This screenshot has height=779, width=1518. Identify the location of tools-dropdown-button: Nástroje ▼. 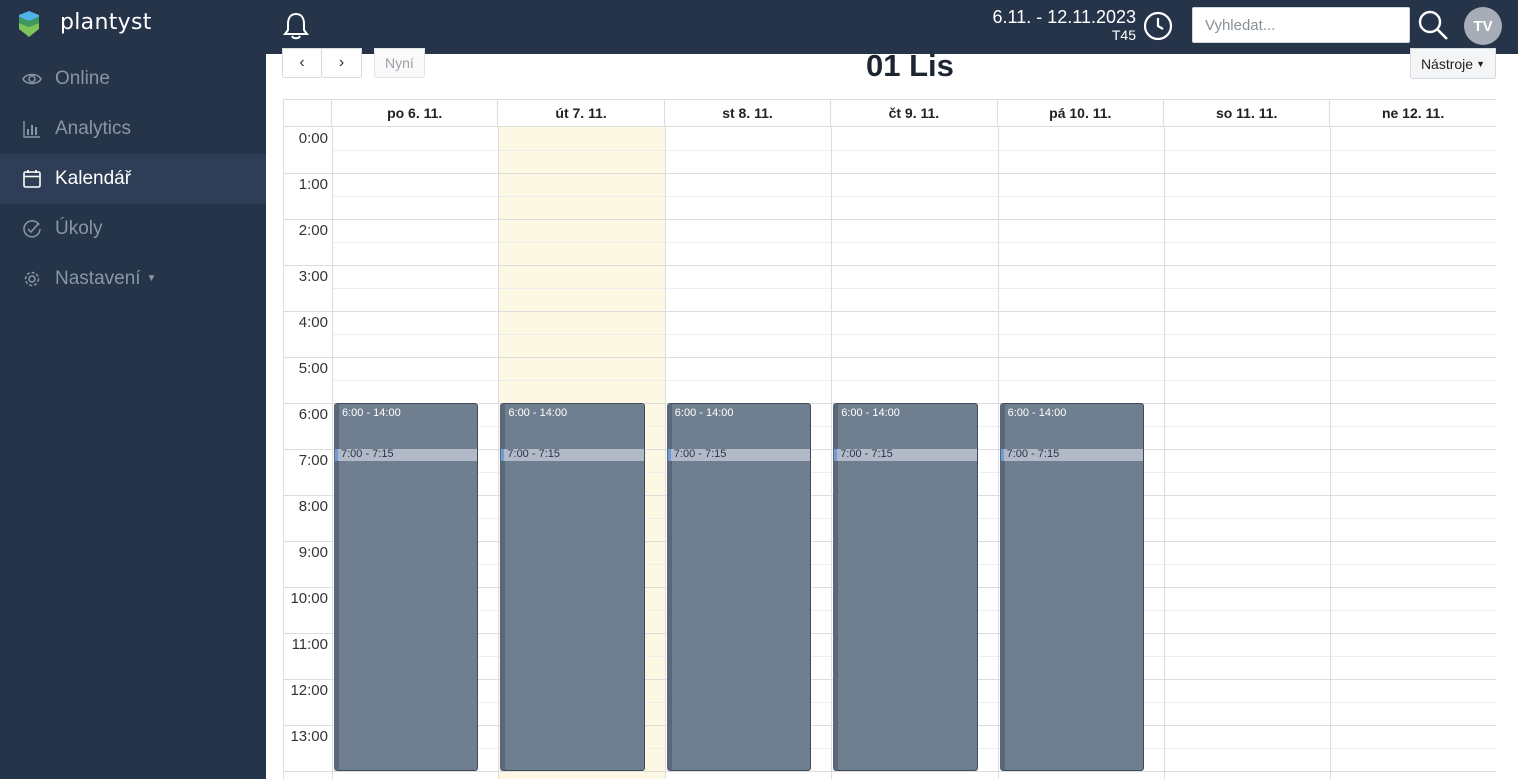
(1452, 63).